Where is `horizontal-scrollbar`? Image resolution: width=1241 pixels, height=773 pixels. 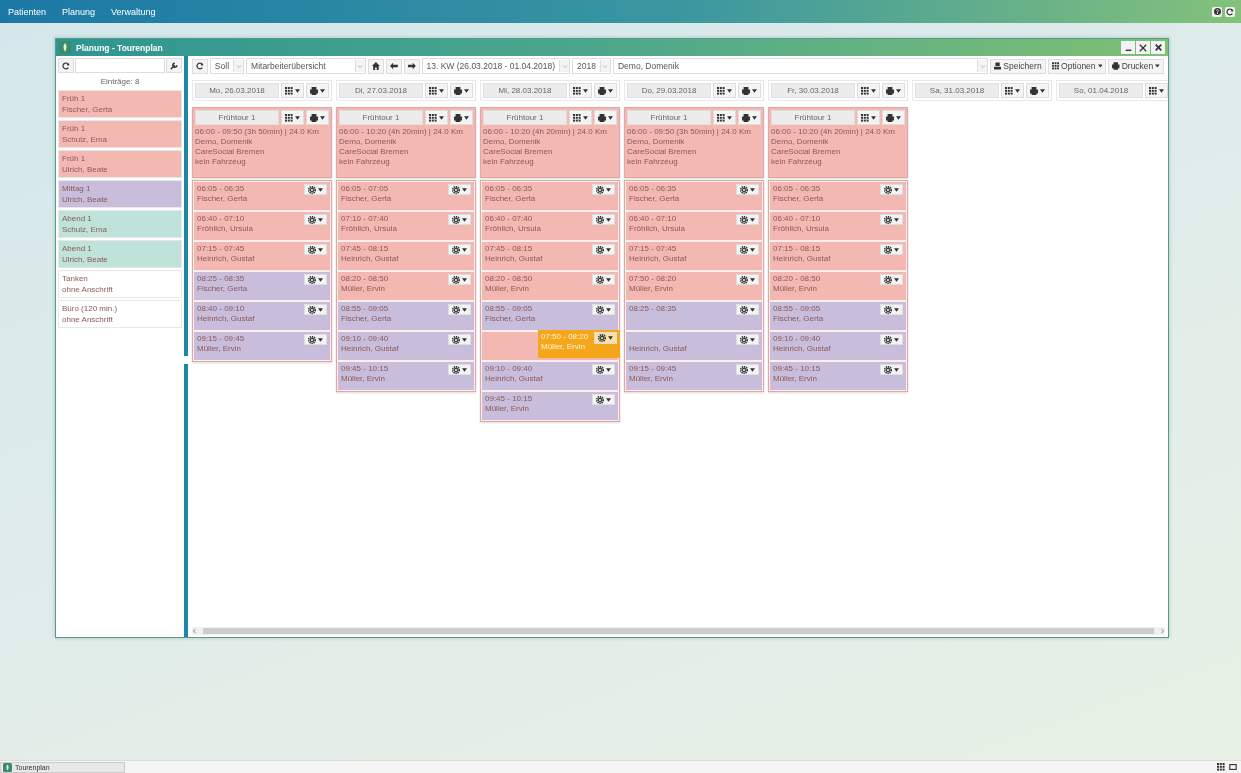
horizontal-scrollbar is located at coordinates (678, 631).